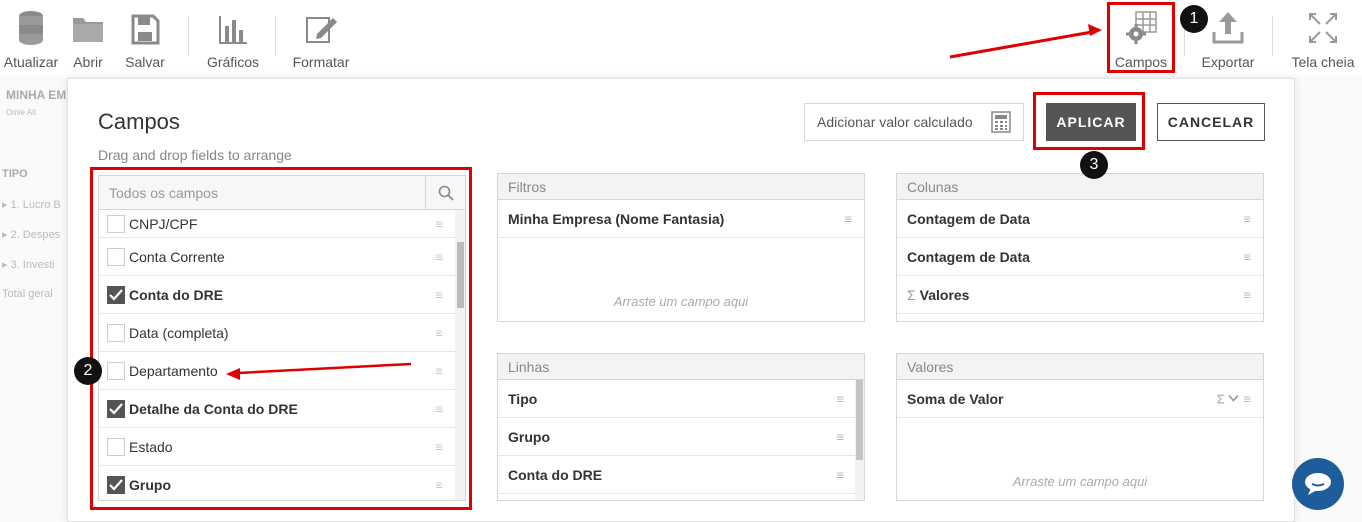 The height and width of the screenshot is (522, 1362). Describe the element at coordinates (27, 294) in the screenshot. I see `report-total: Total geral` at that location.